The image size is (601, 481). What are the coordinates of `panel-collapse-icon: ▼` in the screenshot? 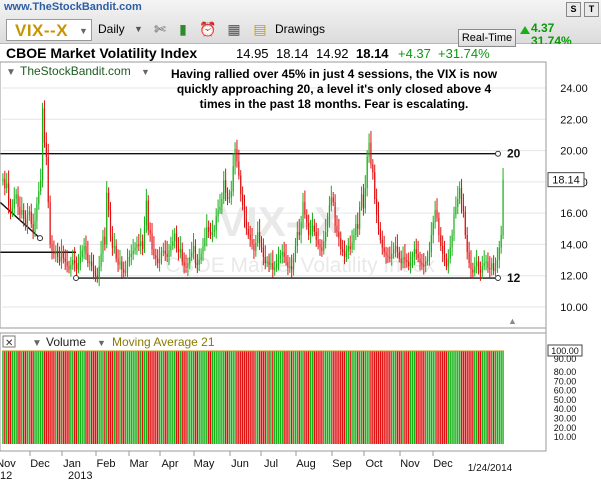 It's located at (11, 72).